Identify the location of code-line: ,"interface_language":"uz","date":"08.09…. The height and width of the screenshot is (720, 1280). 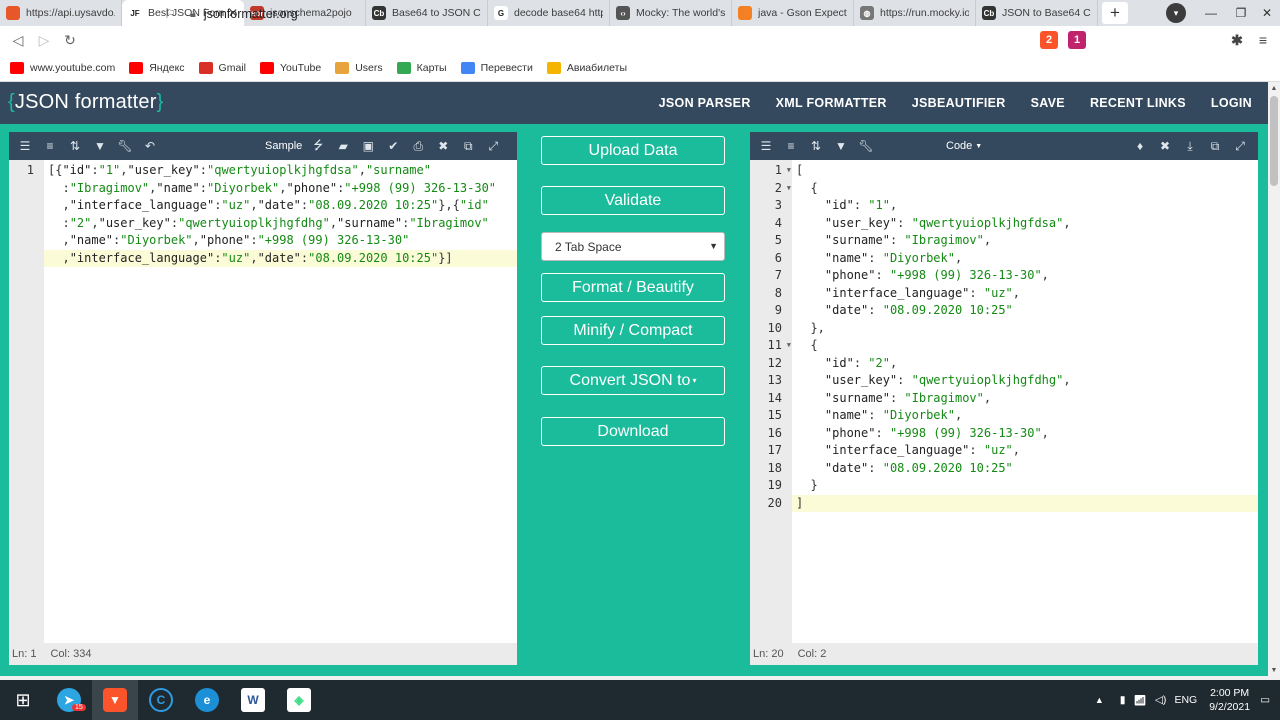
(280, 206).